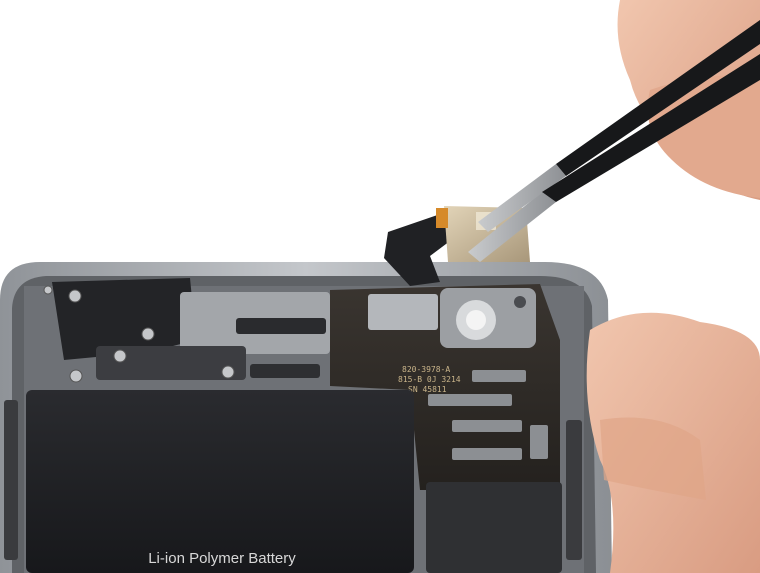 Image resolution: width=760 pixels, height=573 pixels. I want to click on battery-label: Li-ion Polymer Battery, so click(222, 558).